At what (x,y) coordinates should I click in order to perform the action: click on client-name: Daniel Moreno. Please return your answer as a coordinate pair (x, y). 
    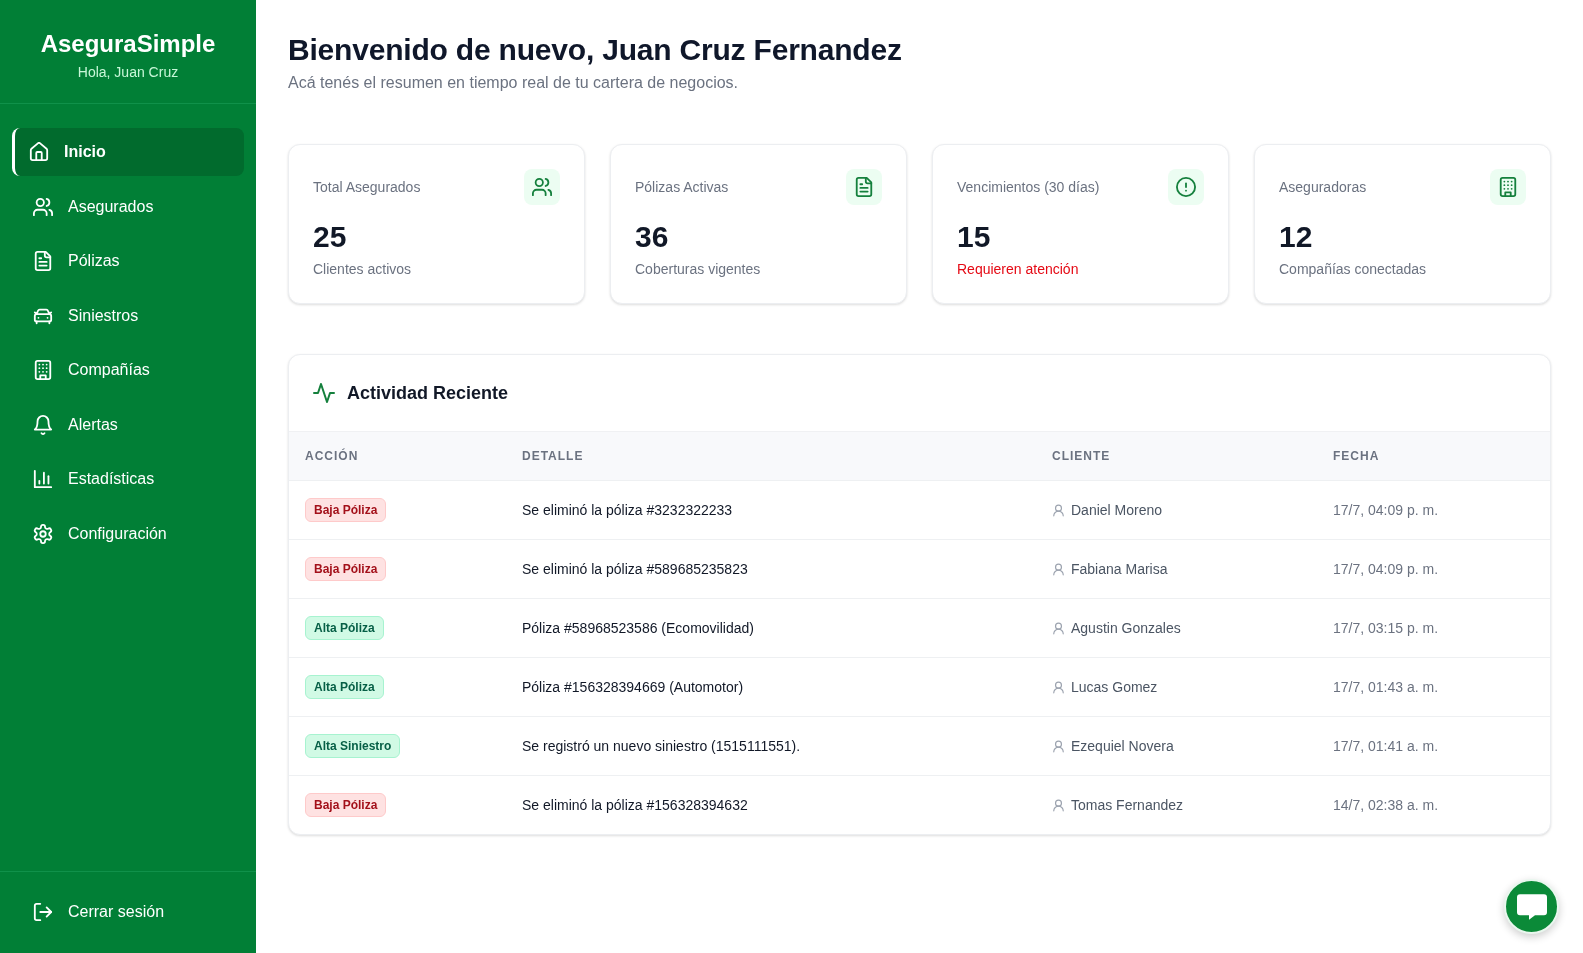
    Looking at the image, I should click on (1117, 510).